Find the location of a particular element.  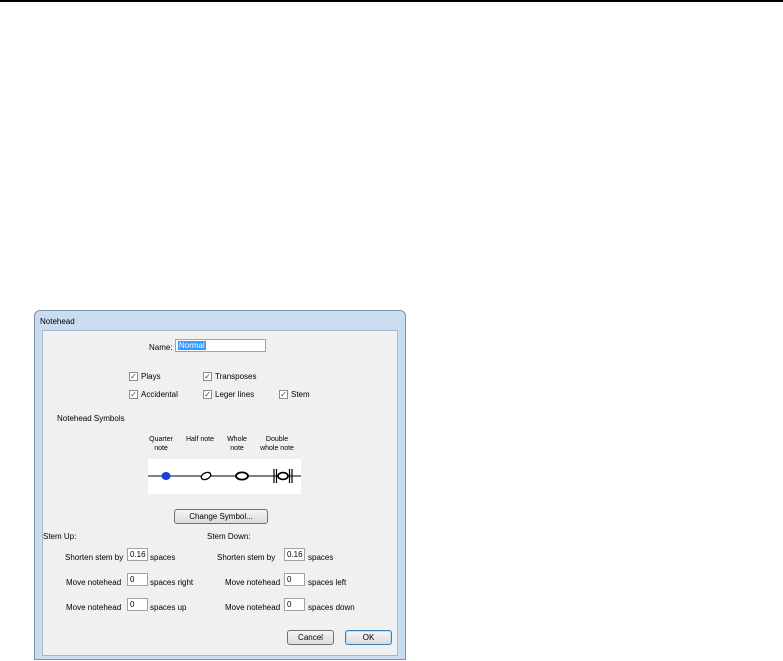

stem-down-move-h-label: Move notehead is located at coordinates (253, 582).